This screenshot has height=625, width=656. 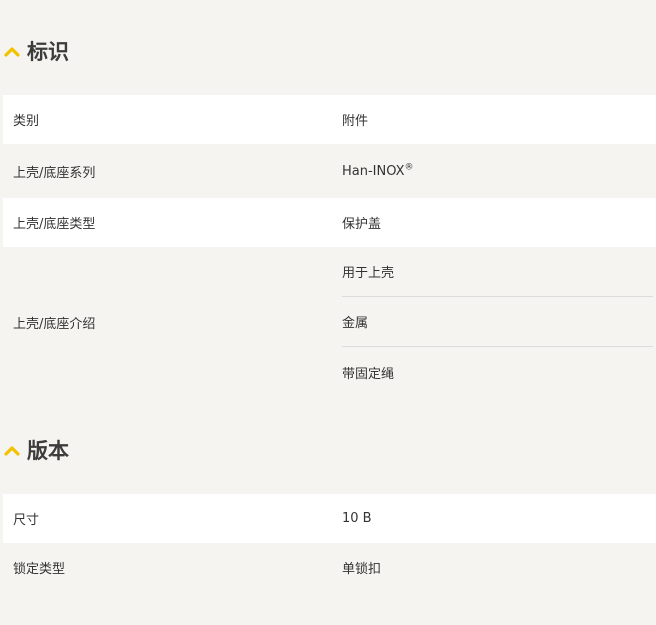 I want to click on list-item: 金属, so click(x=497, y=322).